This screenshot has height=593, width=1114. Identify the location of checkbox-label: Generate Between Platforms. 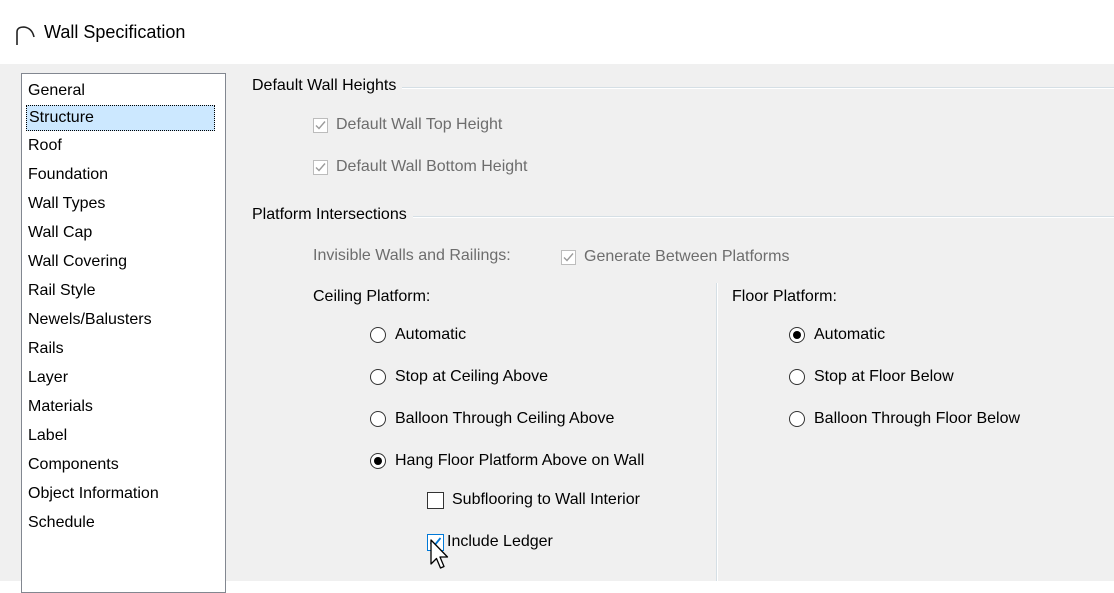
(687, 256).